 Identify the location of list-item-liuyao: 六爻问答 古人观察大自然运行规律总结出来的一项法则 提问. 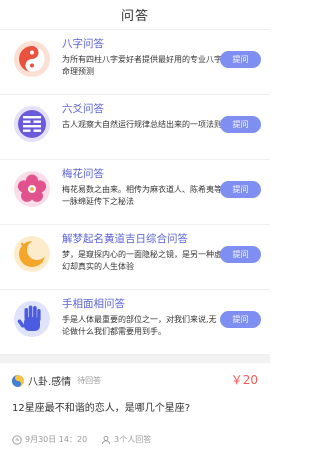
(135, 127).